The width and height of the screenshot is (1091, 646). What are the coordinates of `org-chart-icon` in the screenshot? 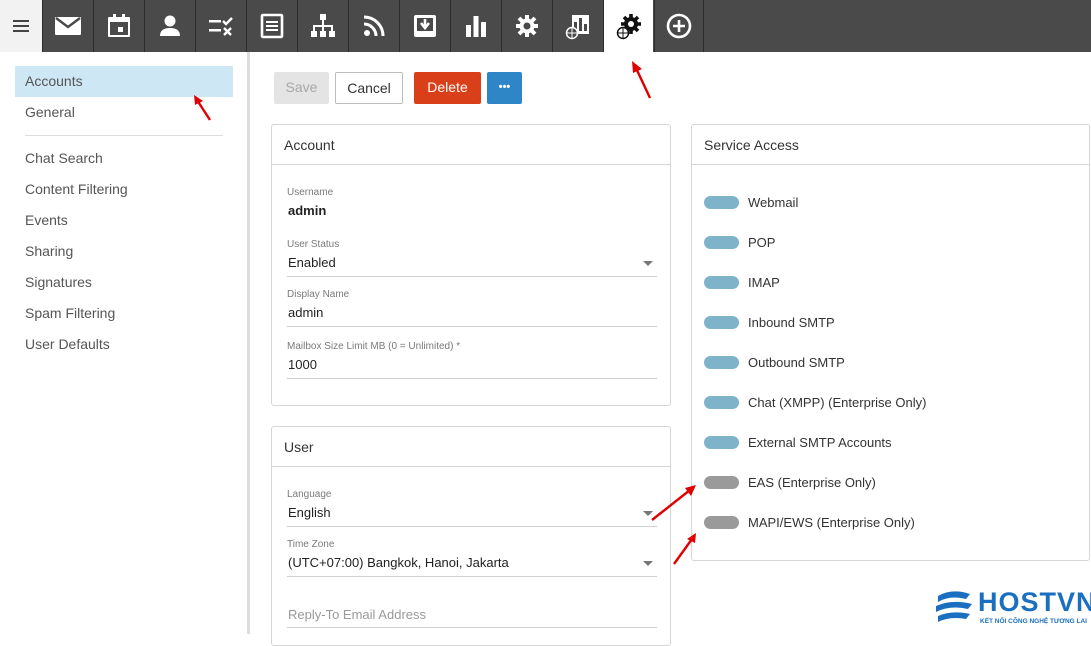 It's located at (322, 26).